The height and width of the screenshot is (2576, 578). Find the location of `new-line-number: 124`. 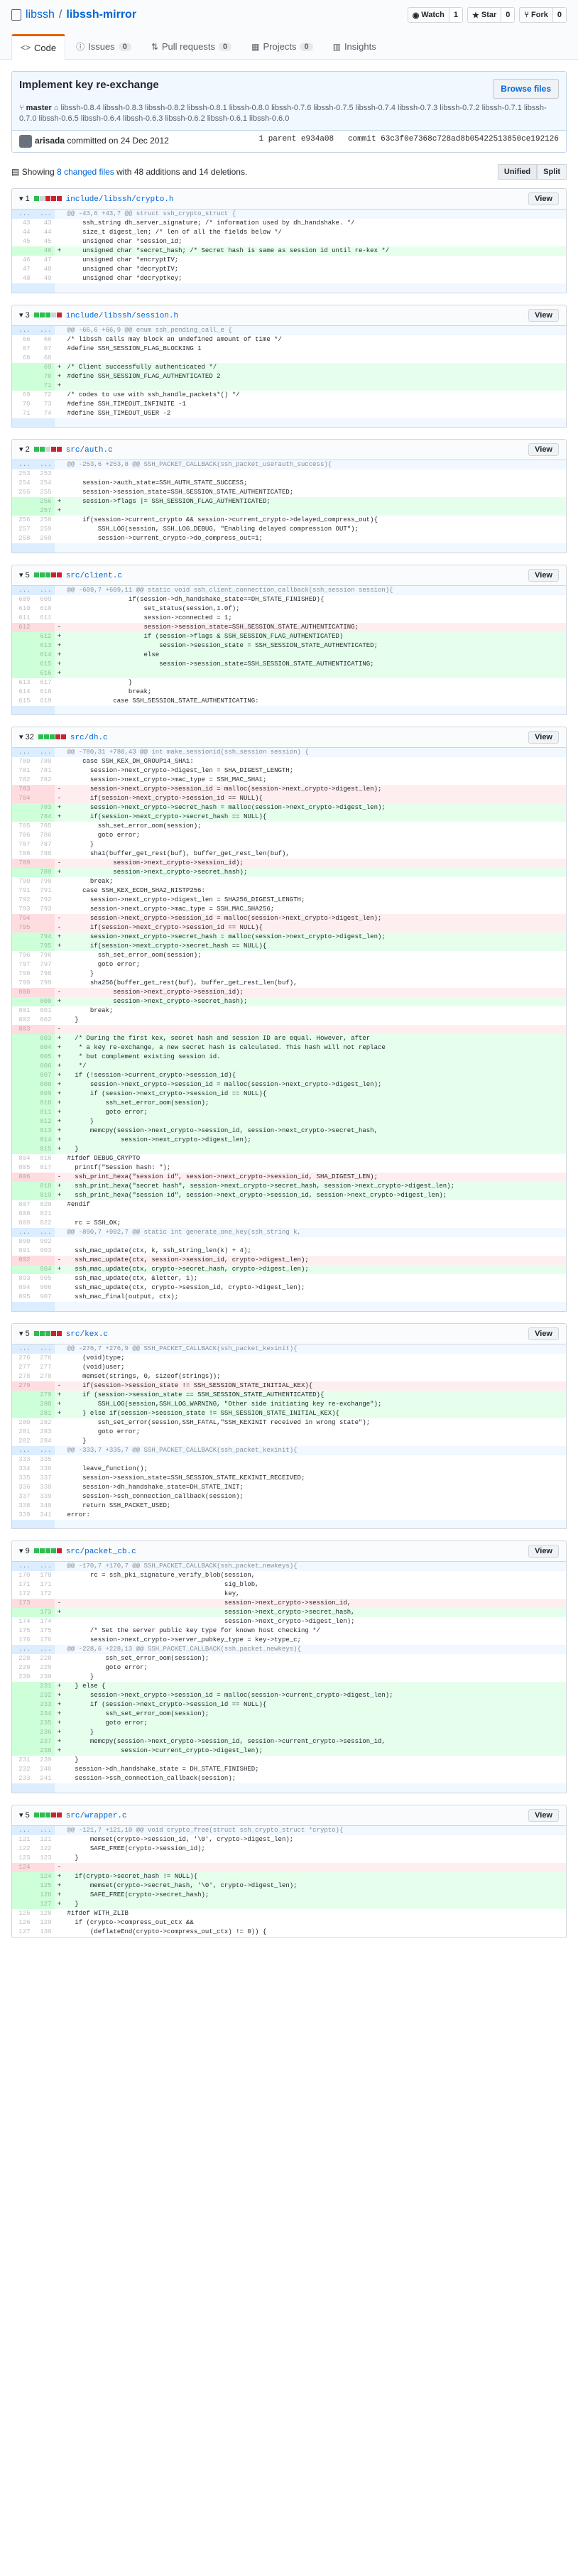

new-line-number: 124 is located at coordinates (44, 1876).